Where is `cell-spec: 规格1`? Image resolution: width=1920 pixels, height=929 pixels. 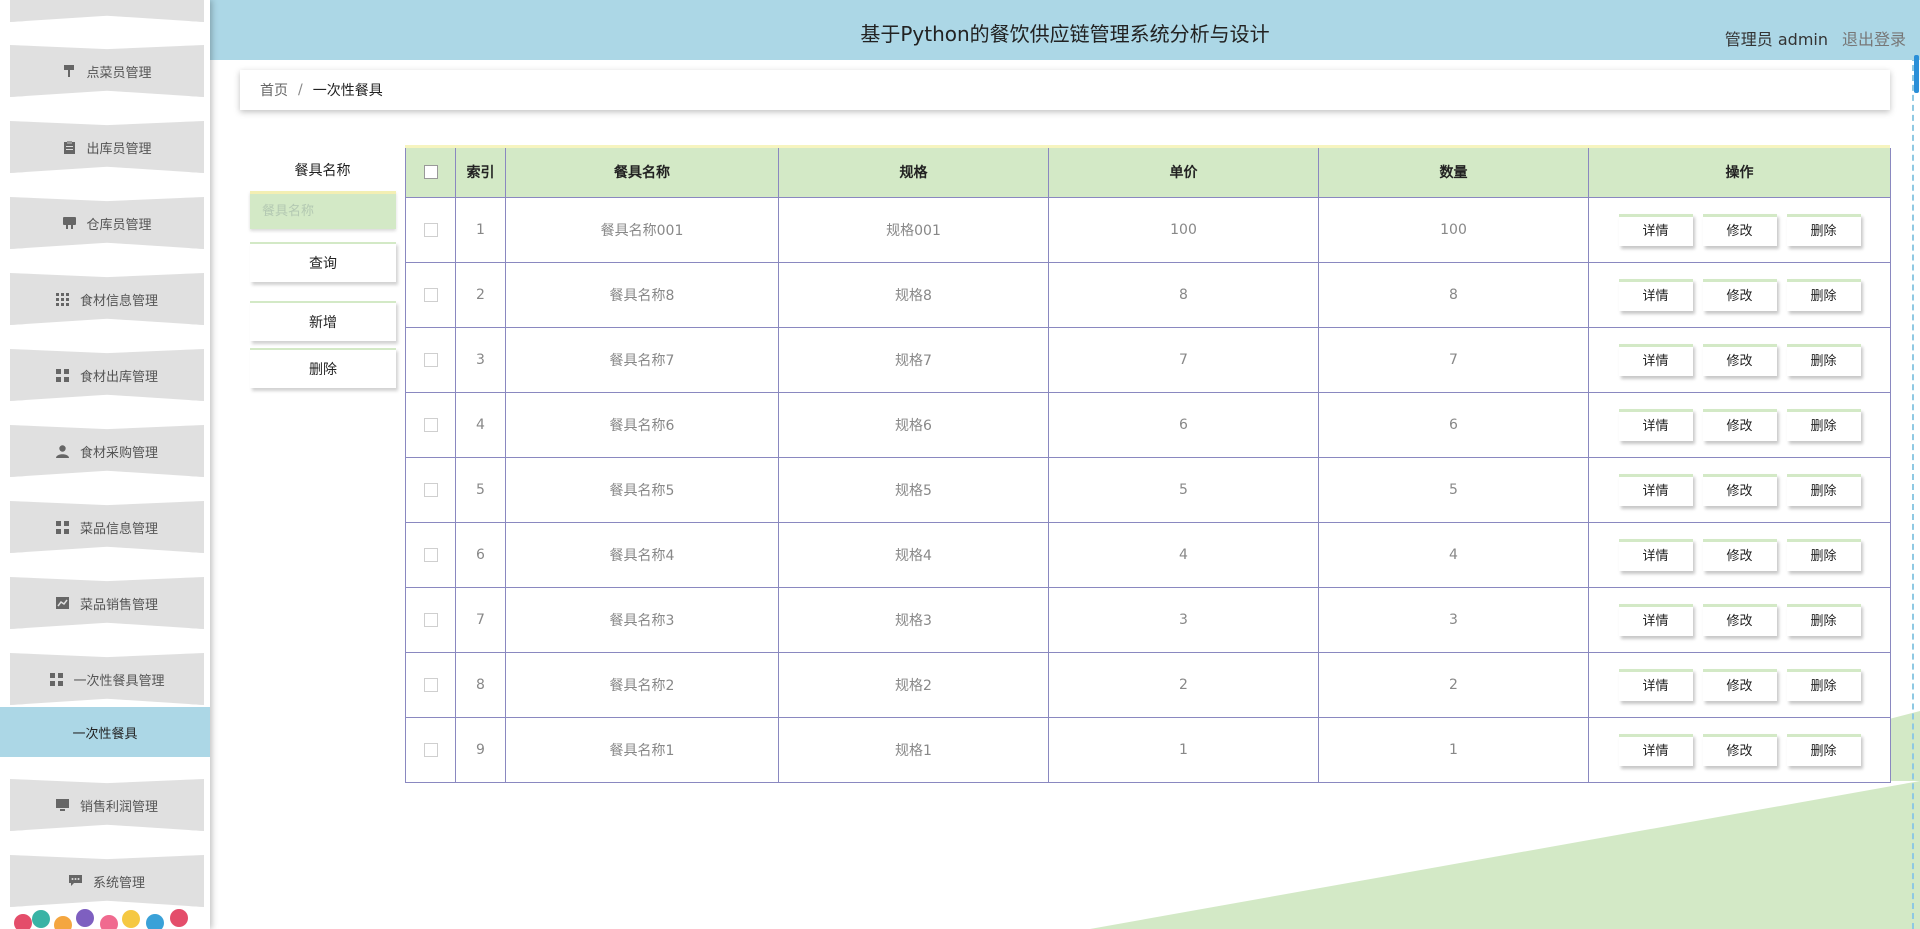
cell-spec: 规格1 is located at coordinates (913, 749).